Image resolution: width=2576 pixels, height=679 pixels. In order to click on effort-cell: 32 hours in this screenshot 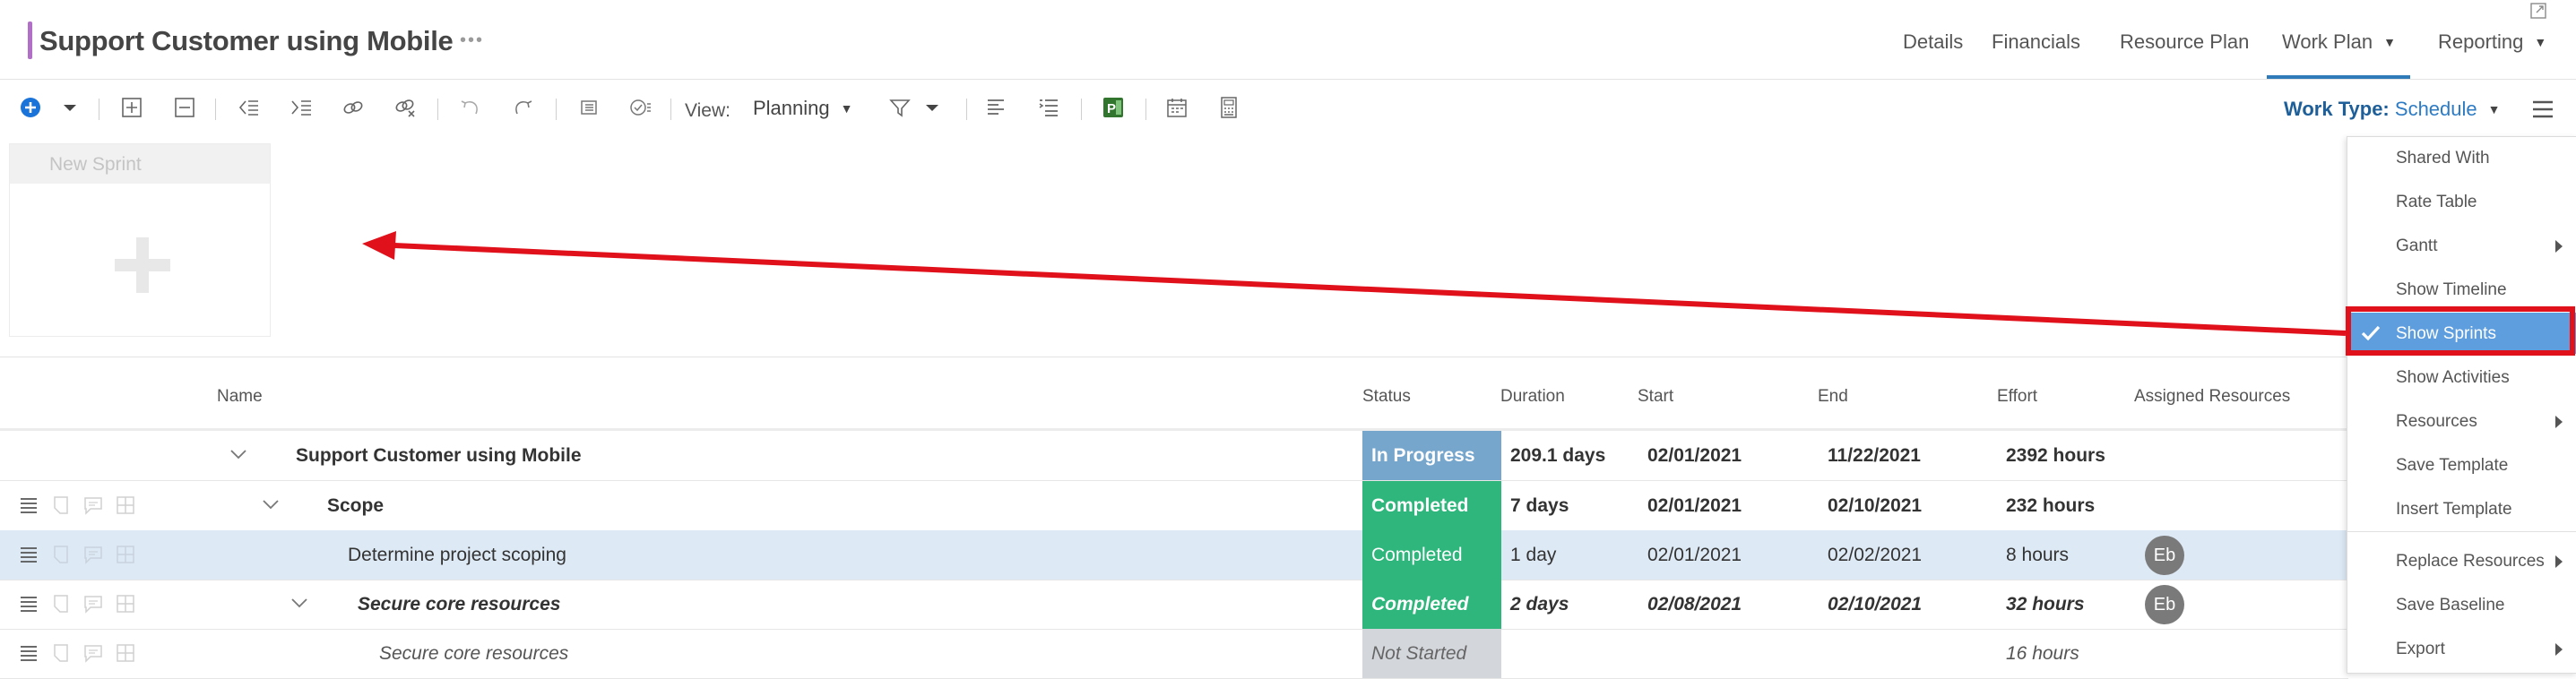, I will do `click(2045, 604)`.